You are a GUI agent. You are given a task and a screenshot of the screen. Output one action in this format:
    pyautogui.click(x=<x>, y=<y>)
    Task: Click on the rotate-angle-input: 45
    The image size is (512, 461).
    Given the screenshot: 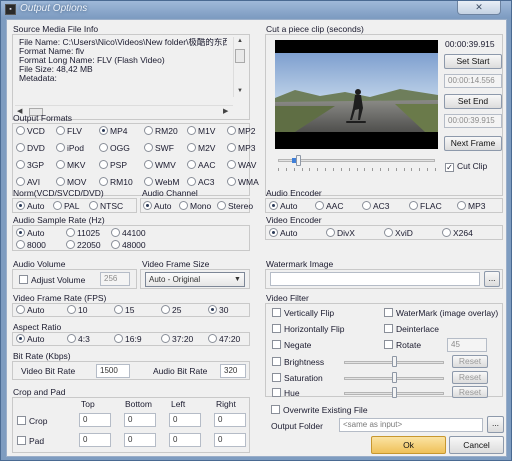 What is the action you would take?
    pyautogui.click(x=467, y=345)
    